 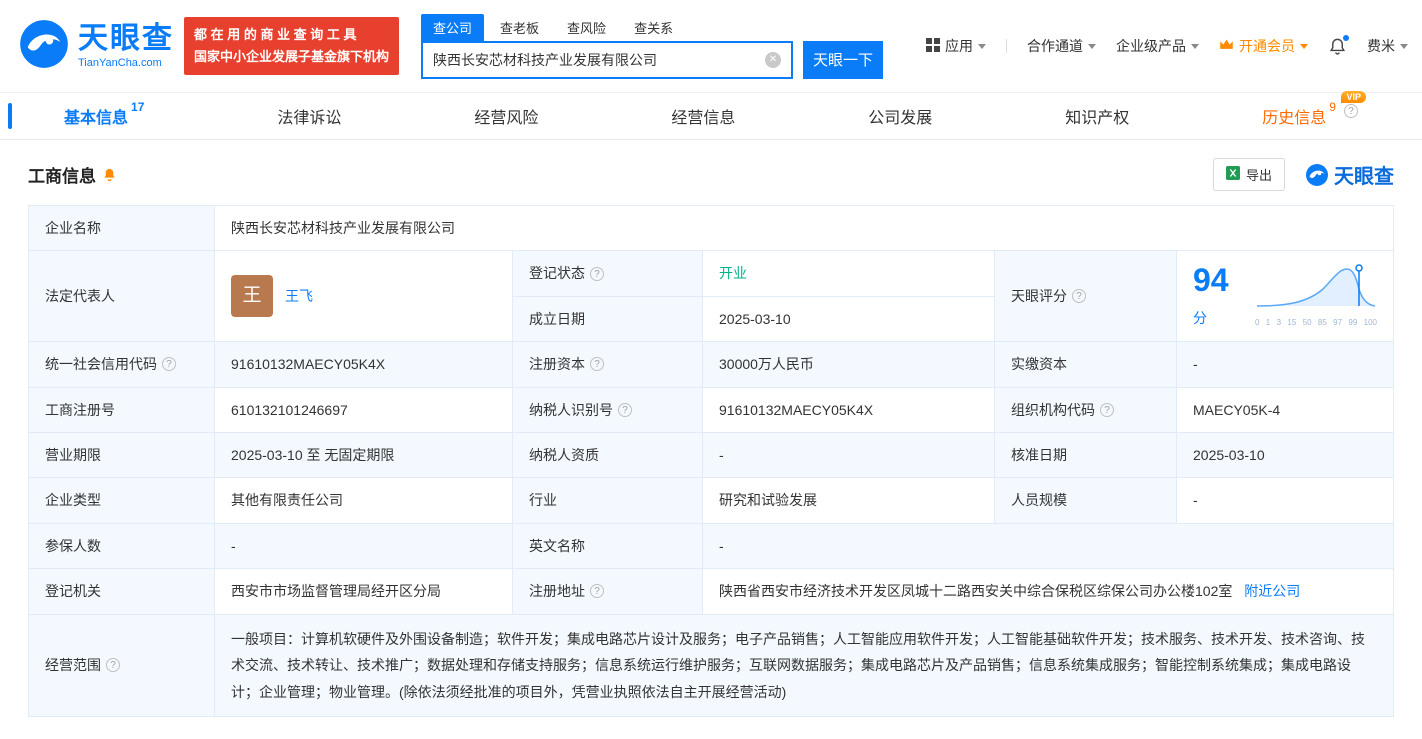 I want to click on search-button: 天眼一下, so click(x=843, y=59).